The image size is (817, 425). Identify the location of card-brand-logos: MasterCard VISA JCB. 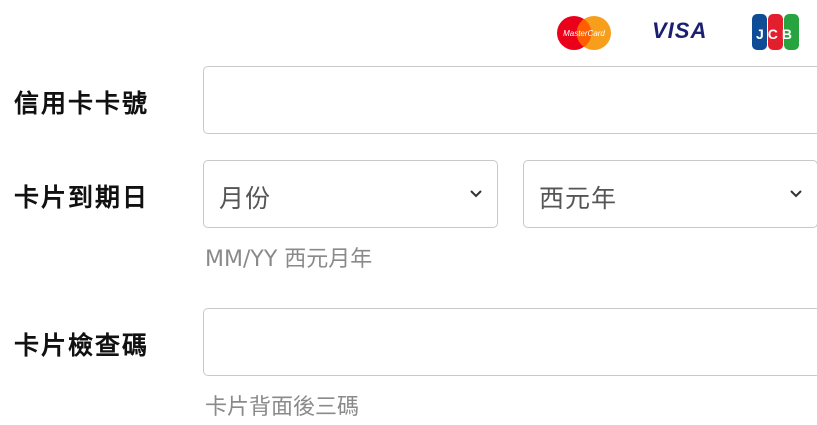
(683, 33).